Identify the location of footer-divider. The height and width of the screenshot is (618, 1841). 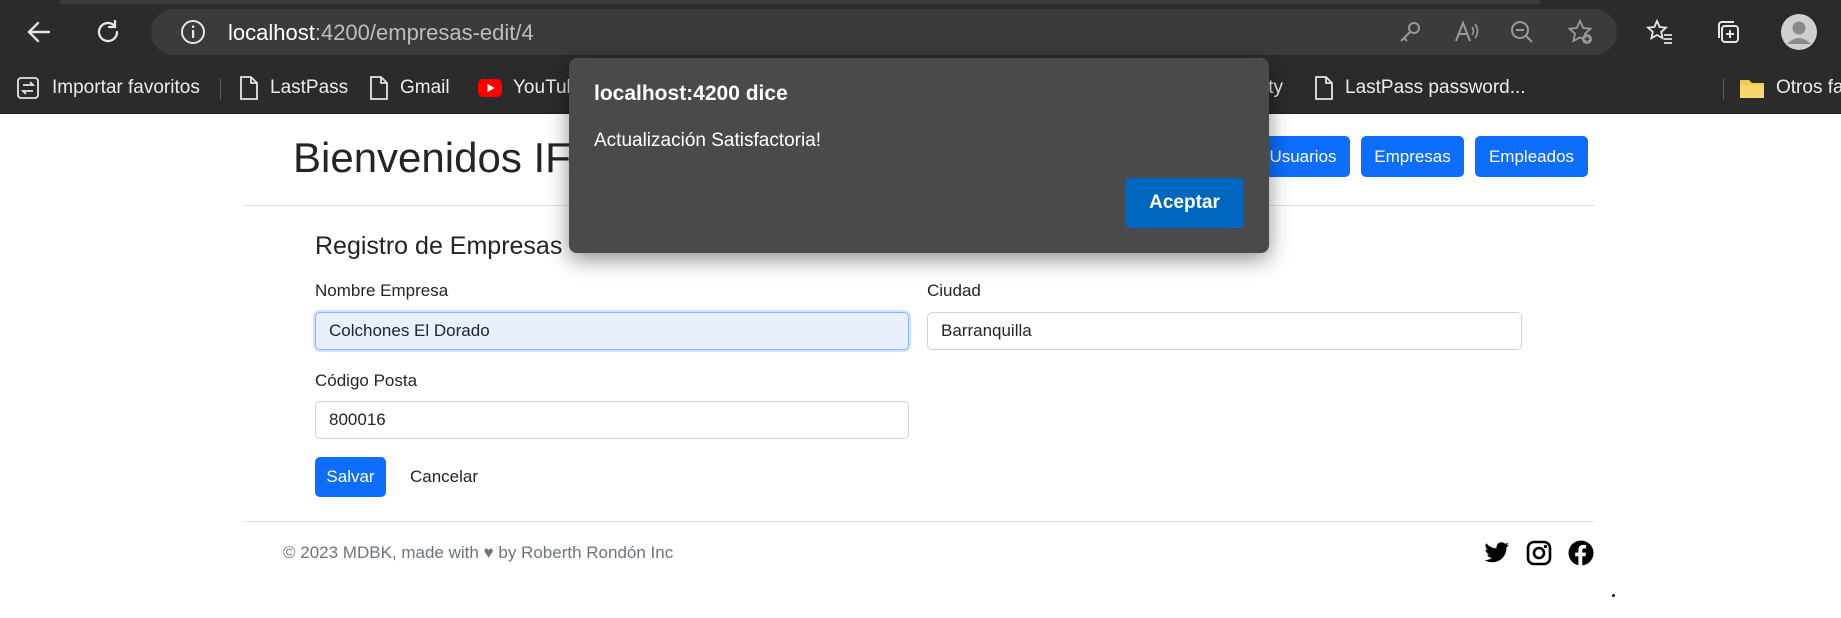
(919, 521).